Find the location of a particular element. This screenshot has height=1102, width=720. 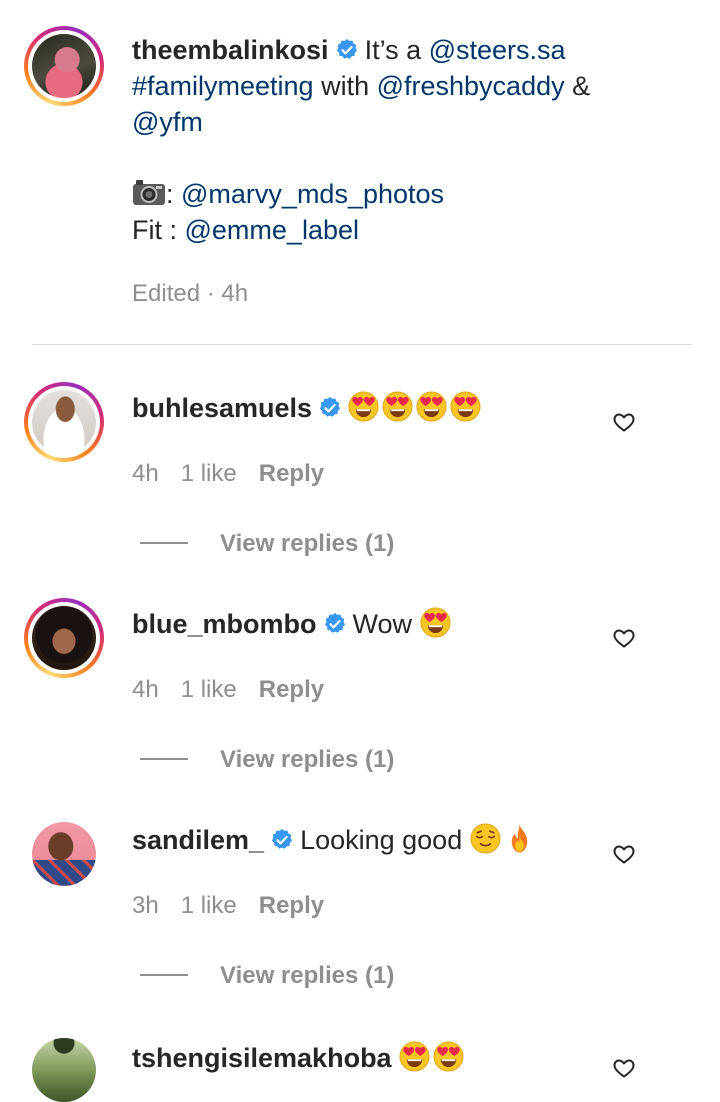

comment-body: Wow is located at coordinates (382, 624).